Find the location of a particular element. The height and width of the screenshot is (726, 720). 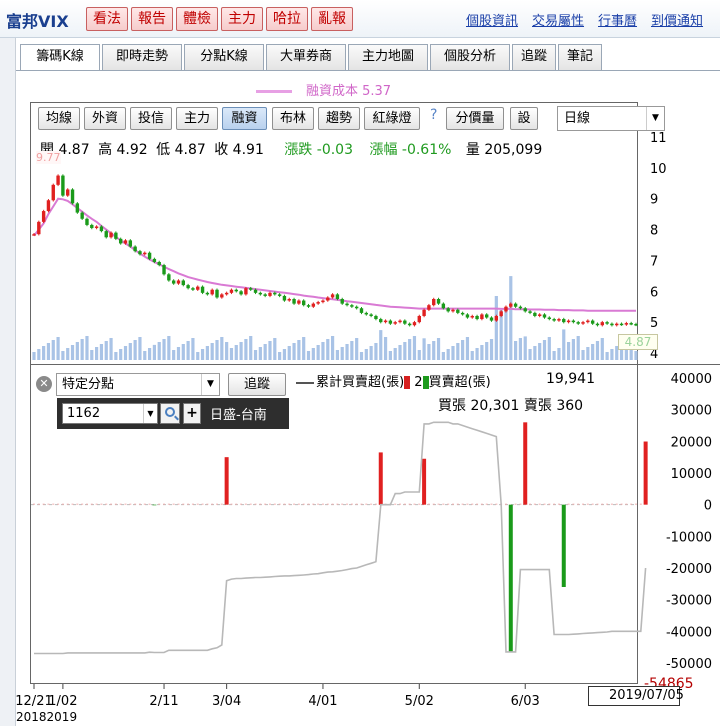

x-tick-label: 3/04 is located at coordinates (226, 701).